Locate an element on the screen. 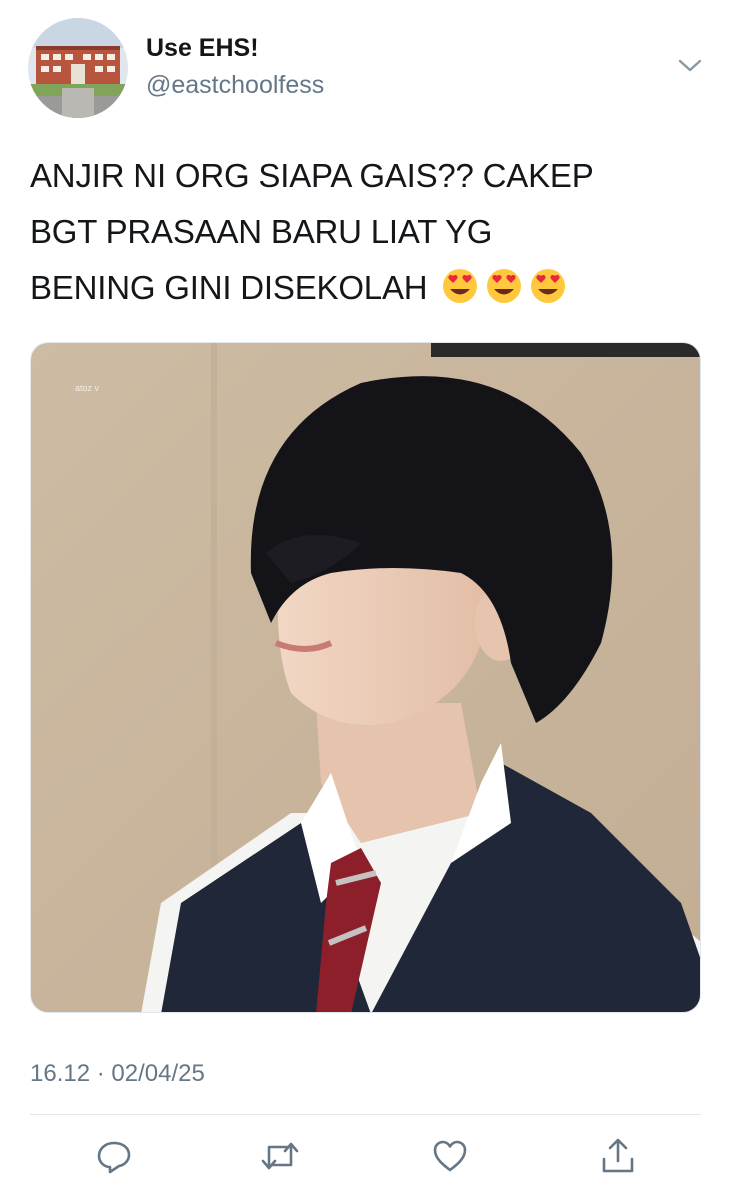 The width and height of the screenshot is (731, 1200). heart-icon is located at coordinates (450, 1156).